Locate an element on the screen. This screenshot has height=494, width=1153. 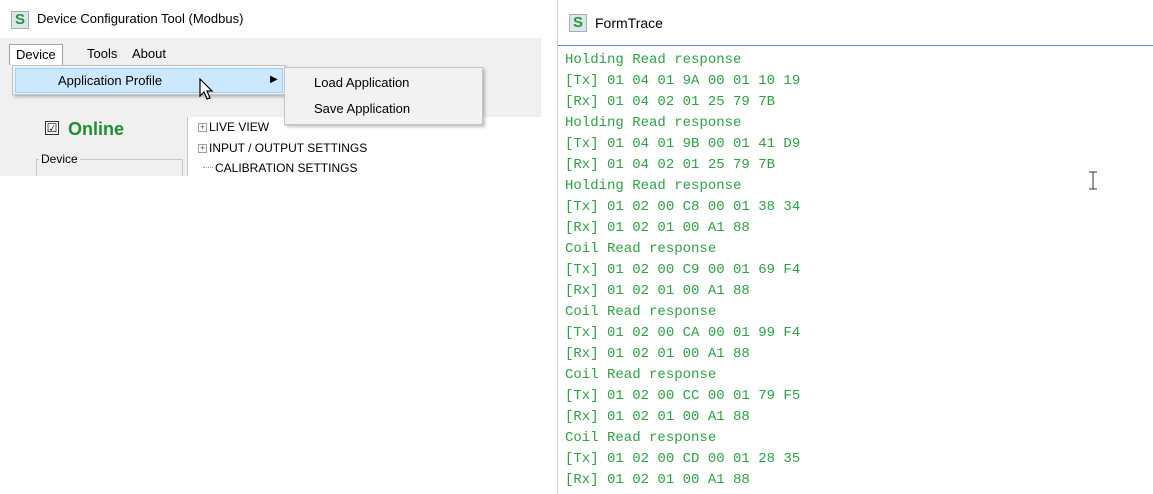
mouse-pointer-icon is located at coordinates (206, 89).